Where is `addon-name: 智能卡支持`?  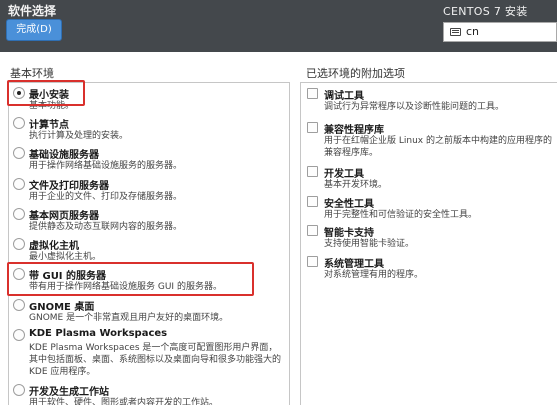 addon-name: 智能卡支持 is located at coordinates (349, 233).